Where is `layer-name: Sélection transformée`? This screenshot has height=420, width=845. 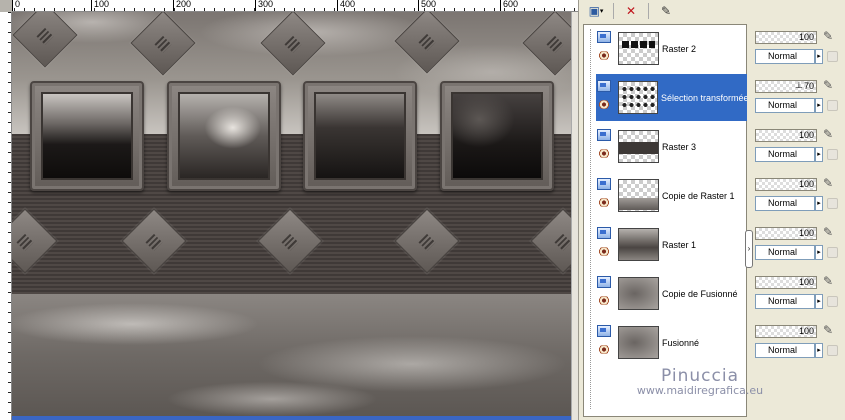 layer-name: Sélection transformée is located at coordinates (704, 97).